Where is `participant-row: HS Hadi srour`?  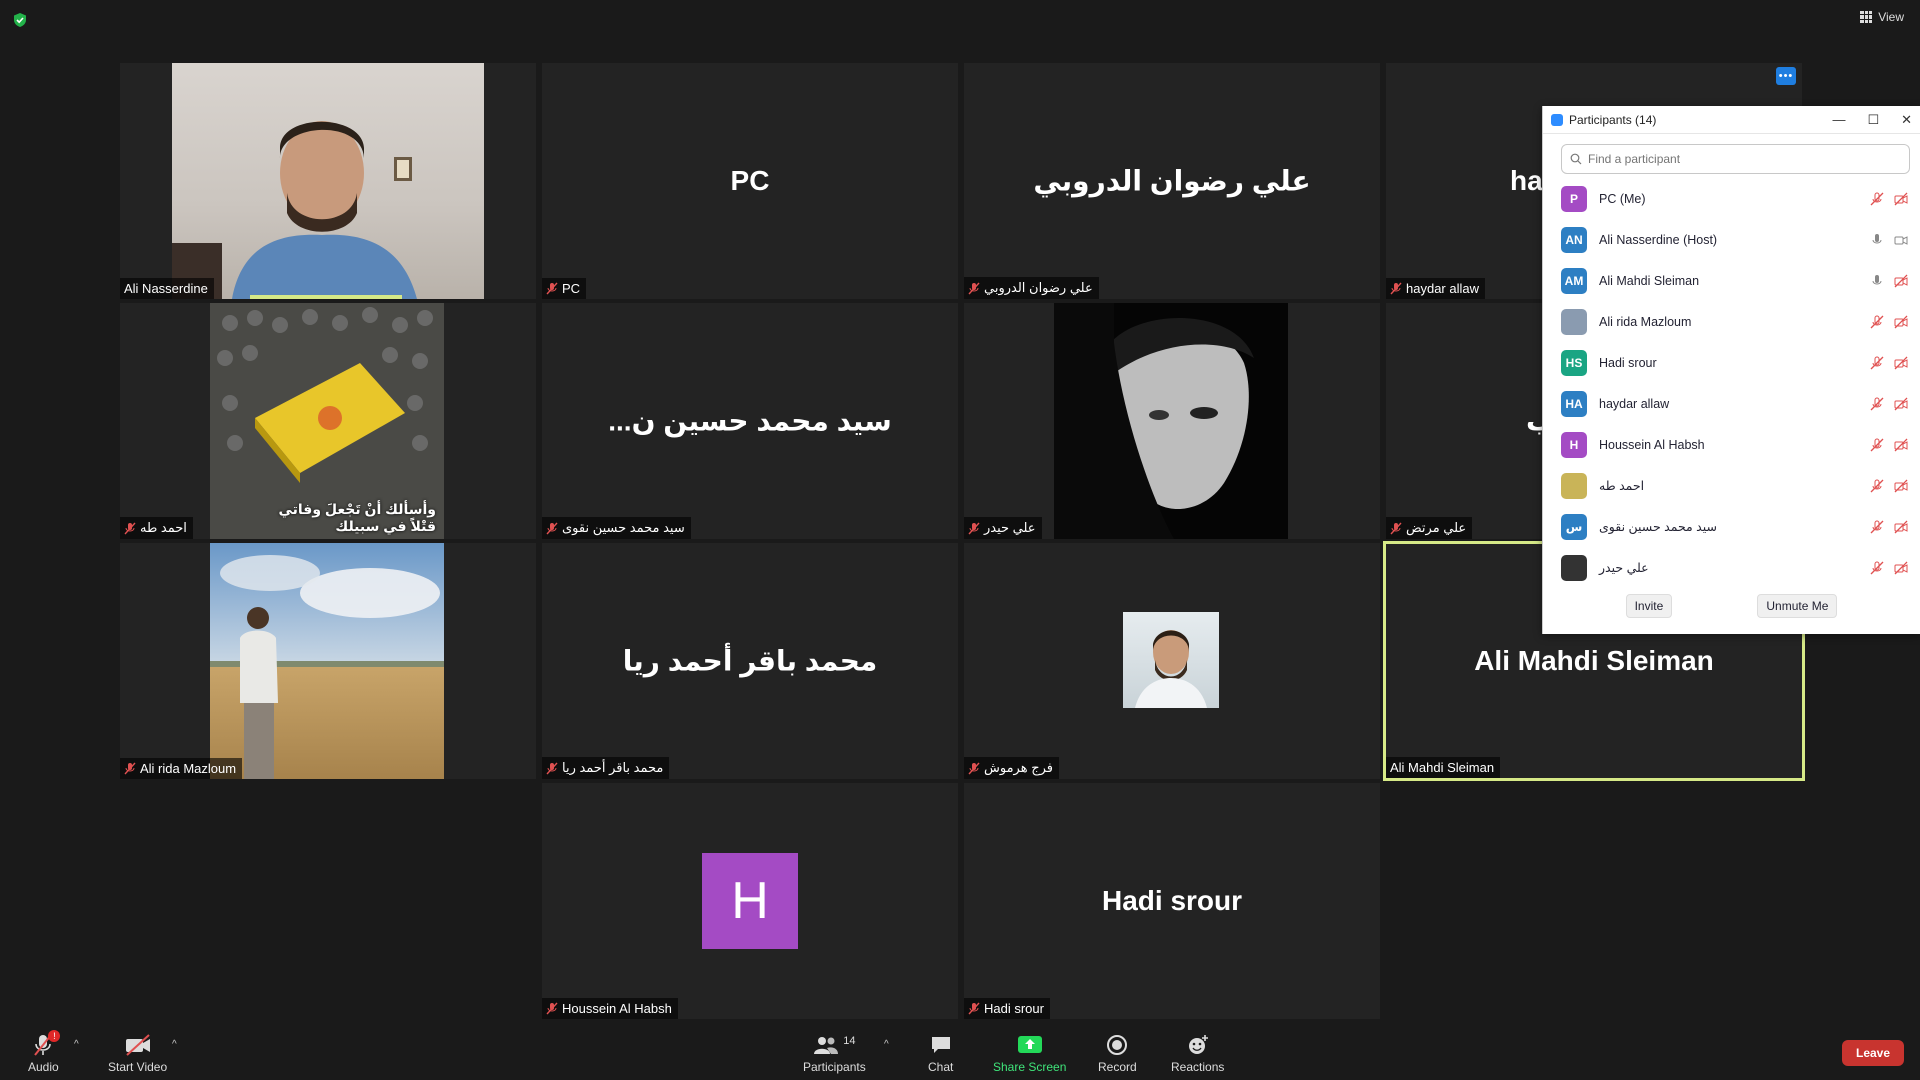
participant-row: HS Hadi srour is located at coordinates (1731, 362).